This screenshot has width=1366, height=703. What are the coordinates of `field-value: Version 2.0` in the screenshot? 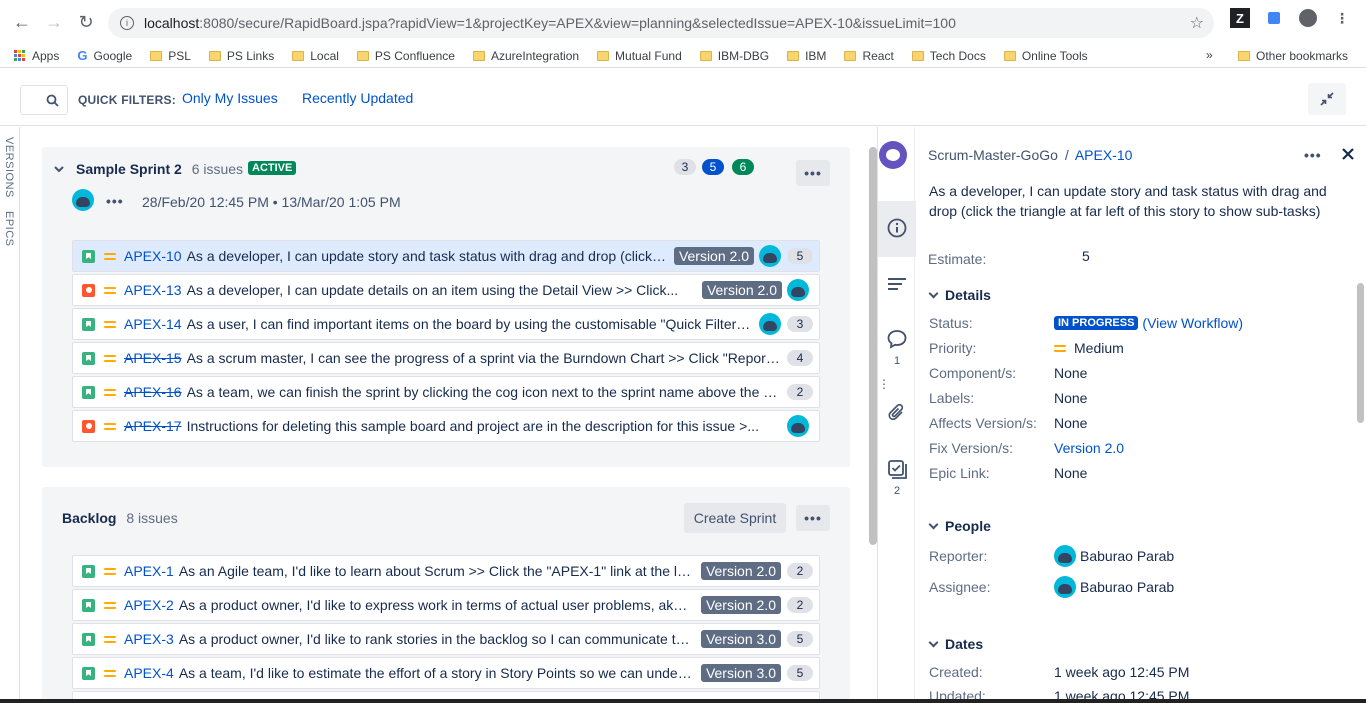 It's located at (1089, 448).